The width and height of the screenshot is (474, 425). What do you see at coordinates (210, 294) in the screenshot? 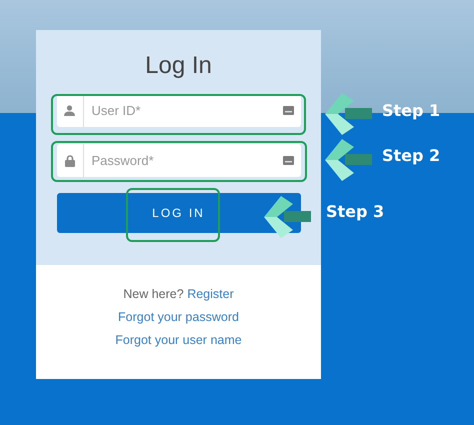
I see `register-link: Register` at bounding box center [210, 294].